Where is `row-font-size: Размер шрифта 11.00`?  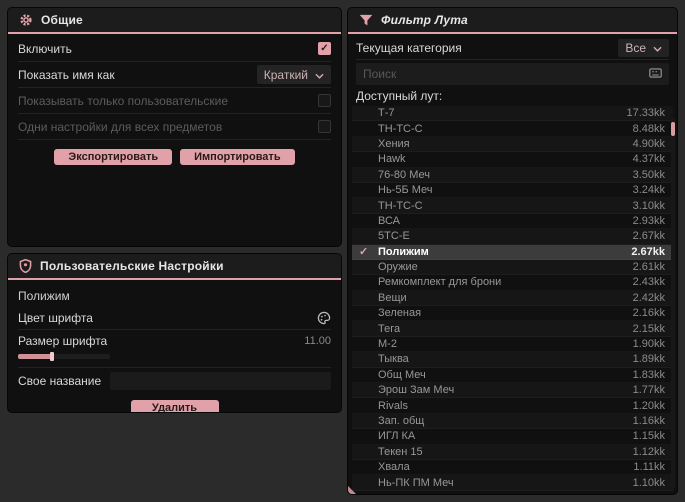 row-font-size: Размер шрифта 11.00 is located at coordinates (174, 349).